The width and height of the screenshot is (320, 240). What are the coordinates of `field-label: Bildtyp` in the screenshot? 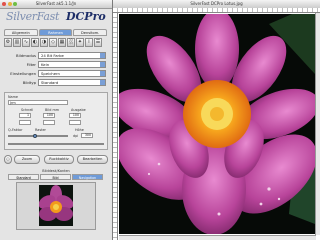 It's located at (29, 82).